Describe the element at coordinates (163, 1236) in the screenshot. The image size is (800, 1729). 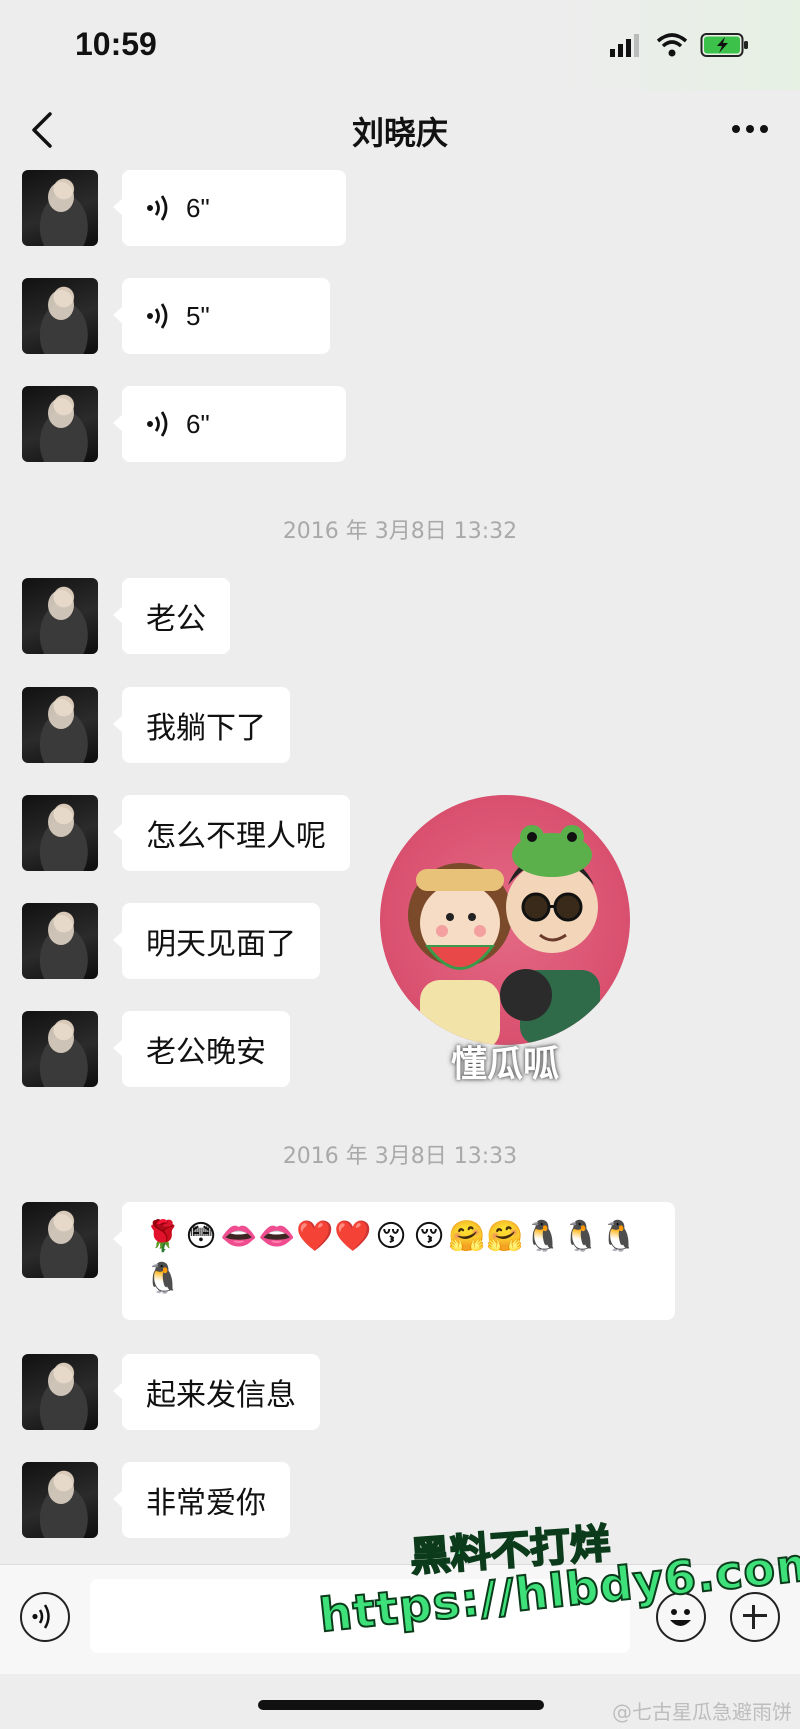
I see `rose-emoji: 🌹` at that location.